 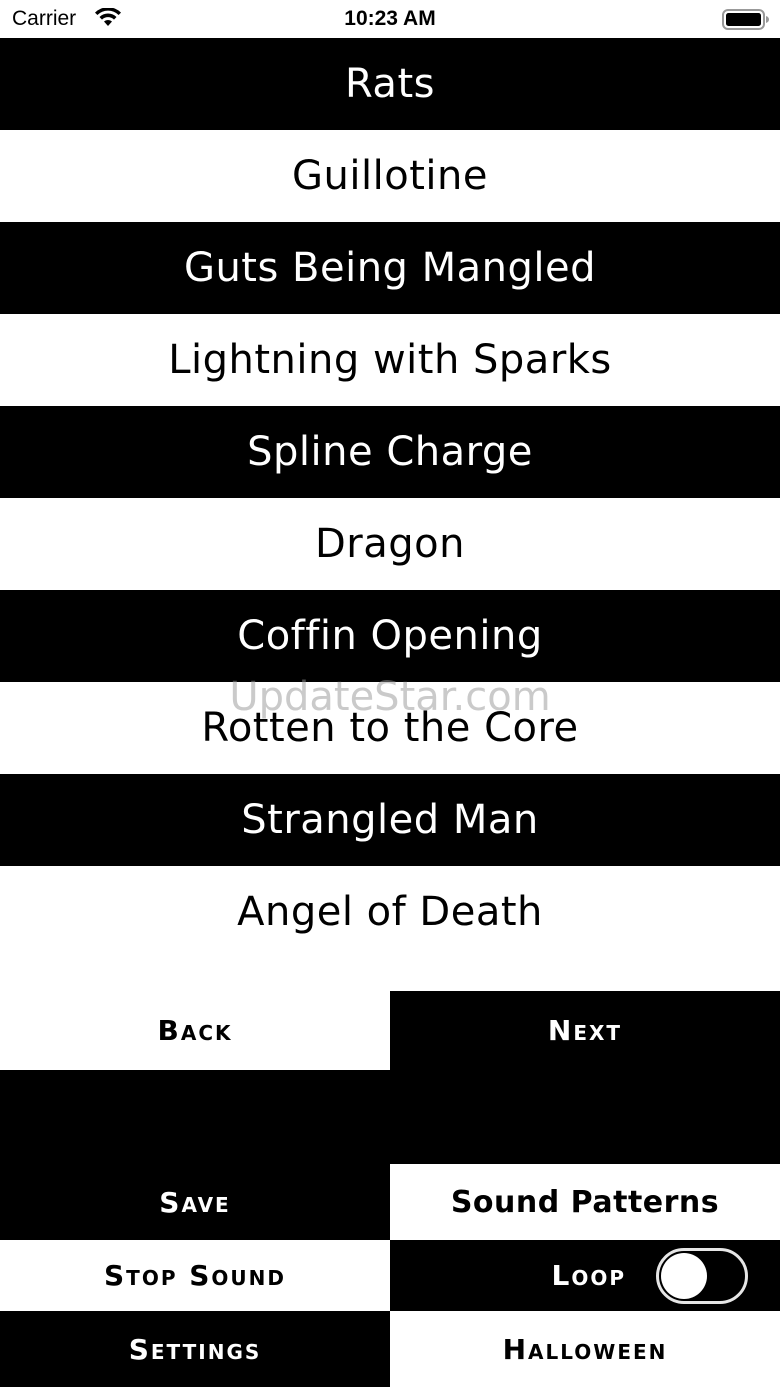 I want to click on status-bar: Carrier 10:23 AM, so click(x=390, y=19).